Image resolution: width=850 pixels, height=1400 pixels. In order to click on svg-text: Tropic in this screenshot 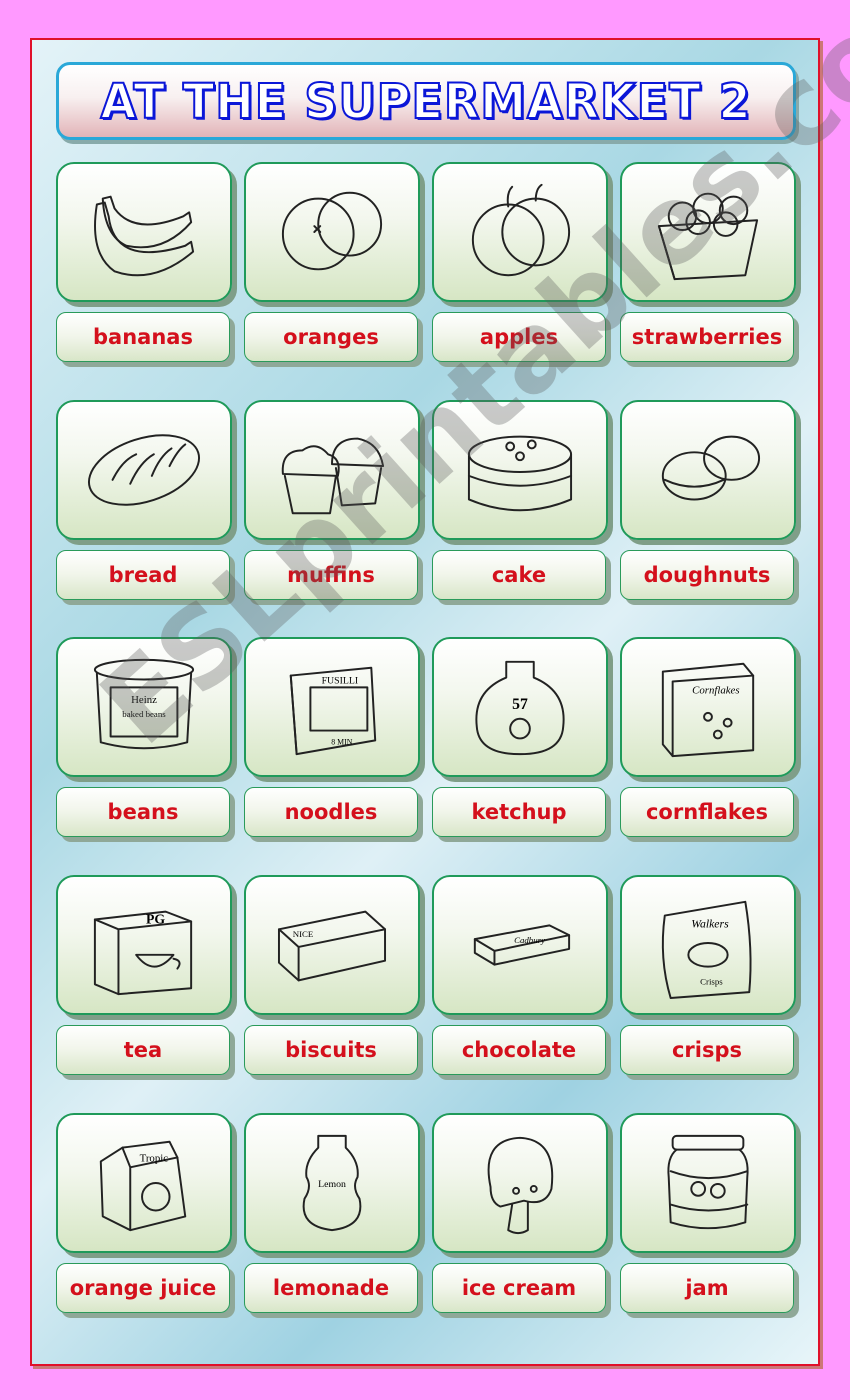, I will do `click(154, 1158)`.